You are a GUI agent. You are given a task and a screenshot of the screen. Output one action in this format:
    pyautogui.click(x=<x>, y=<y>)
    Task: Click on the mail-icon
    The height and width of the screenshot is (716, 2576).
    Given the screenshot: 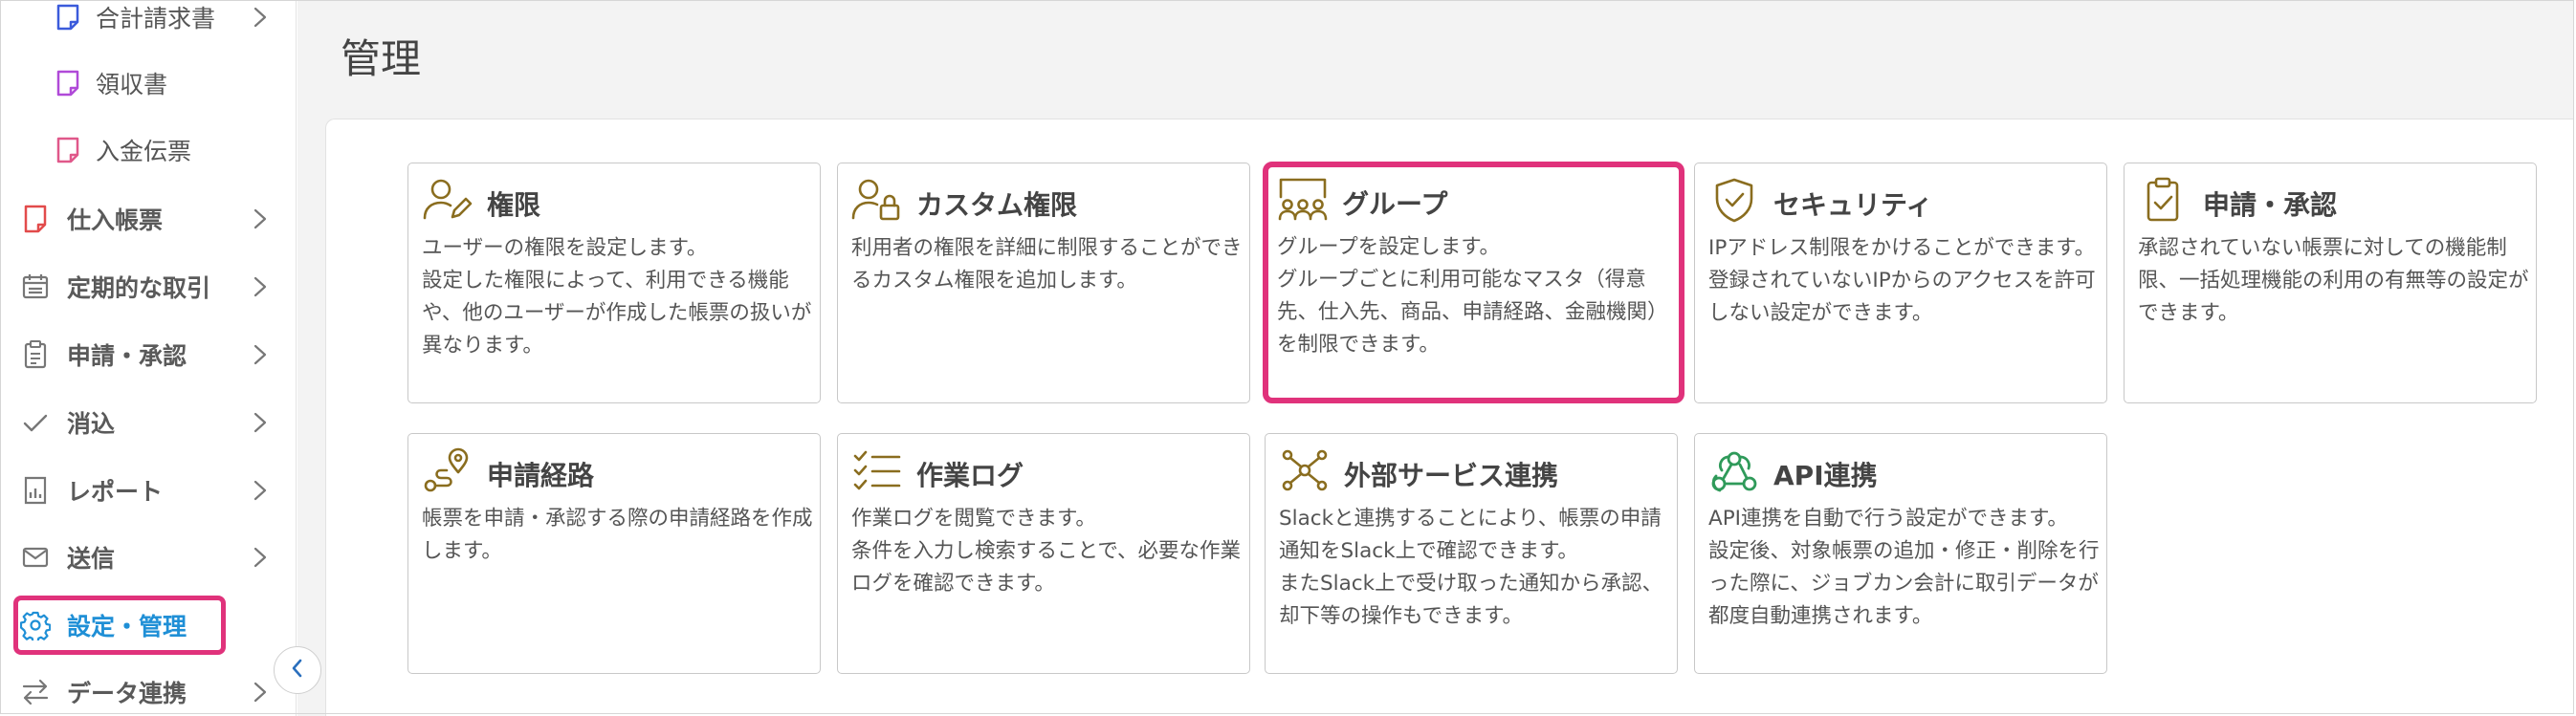 What is the action you would take?
    pyautogui.click(x=36, y=557)
    